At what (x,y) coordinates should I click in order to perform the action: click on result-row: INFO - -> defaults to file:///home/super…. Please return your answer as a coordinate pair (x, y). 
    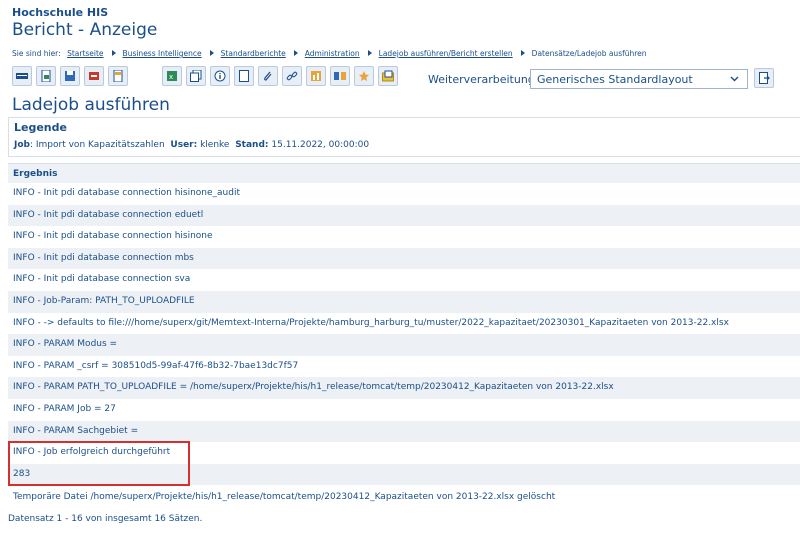
    Looking at the image, I should click on (371, 322).